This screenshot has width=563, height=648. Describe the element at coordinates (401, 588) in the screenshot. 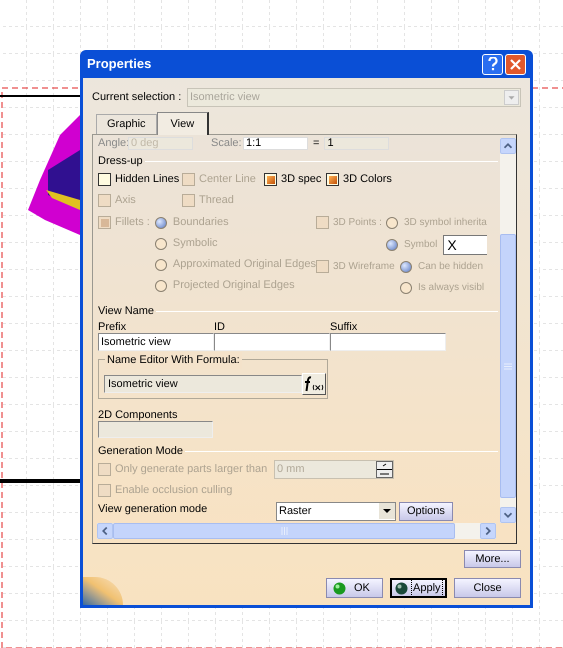

I see `ball-icon` at that location.